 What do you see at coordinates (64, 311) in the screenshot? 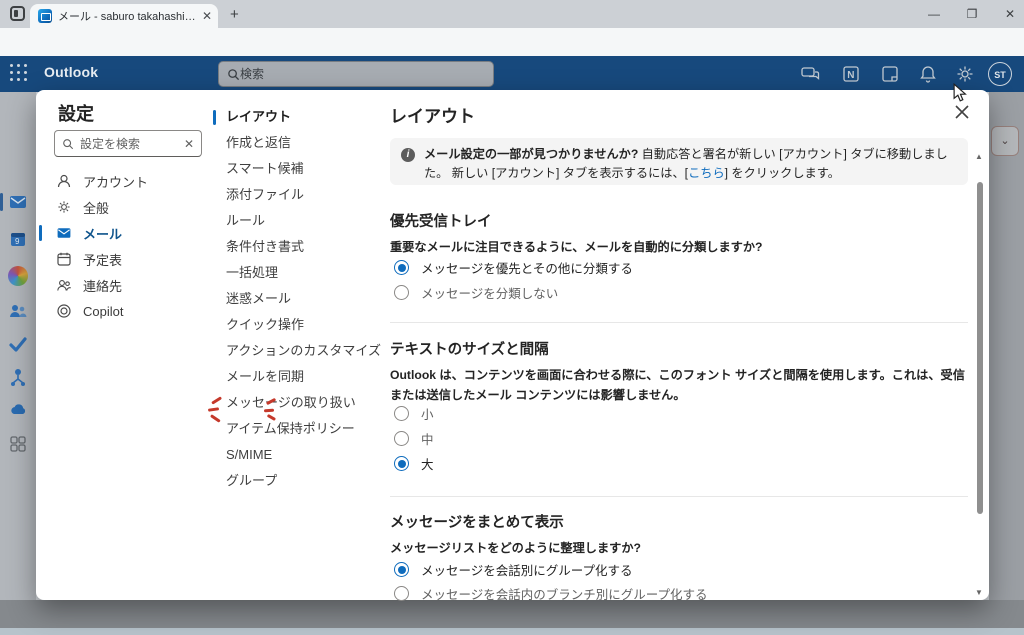
I see `copilot-small-icon` at bounding box center [64, 311].